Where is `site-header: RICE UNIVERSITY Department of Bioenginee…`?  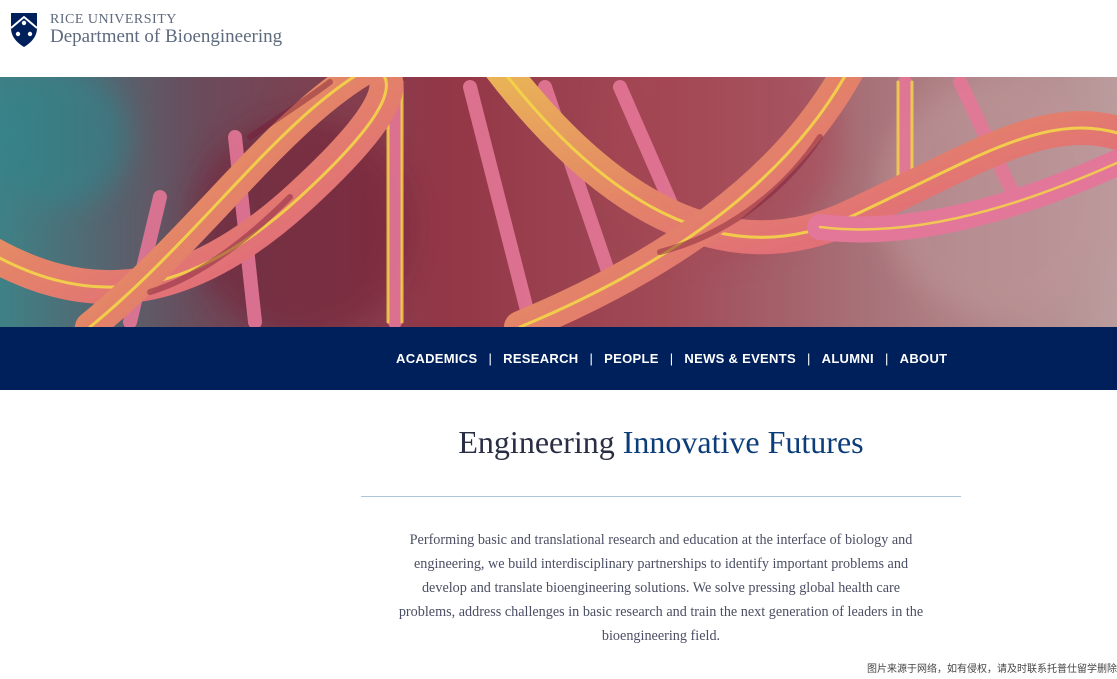
site-header: RICE UNIVERSITY Department of Bioenginee… is located at coordinates (558, 38).